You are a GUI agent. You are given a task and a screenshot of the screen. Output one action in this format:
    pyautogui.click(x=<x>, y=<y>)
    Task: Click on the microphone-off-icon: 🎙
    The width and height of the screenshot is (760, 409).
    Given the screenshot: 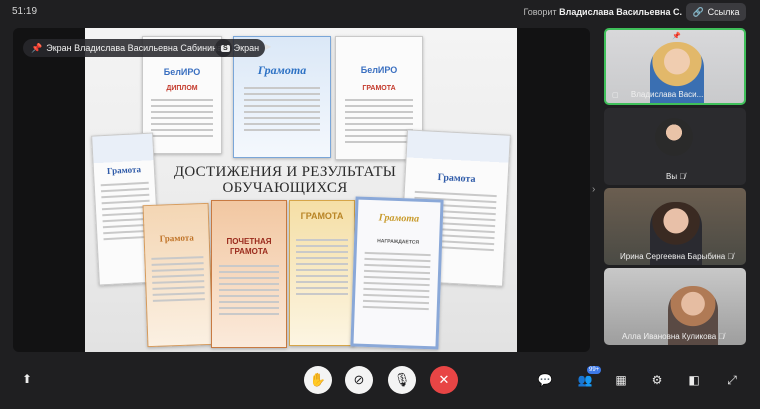 What is the action you would take?
    pyautogui.click(x=402, y=379)
    